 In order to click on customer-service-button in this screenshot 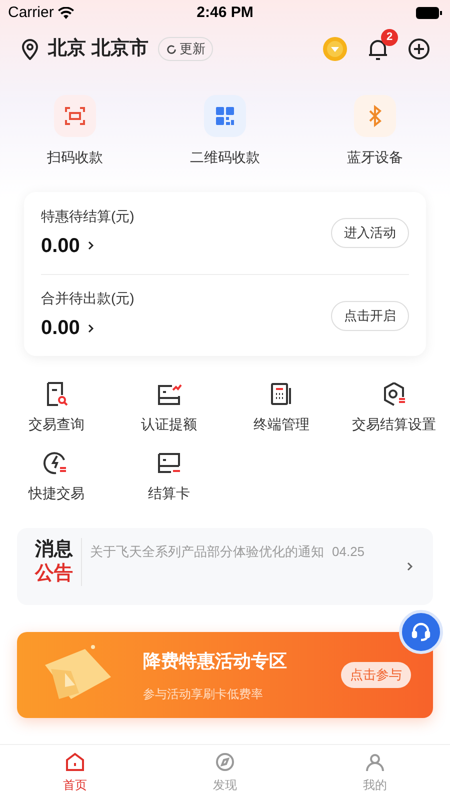, I will do `click(421, 632)`.